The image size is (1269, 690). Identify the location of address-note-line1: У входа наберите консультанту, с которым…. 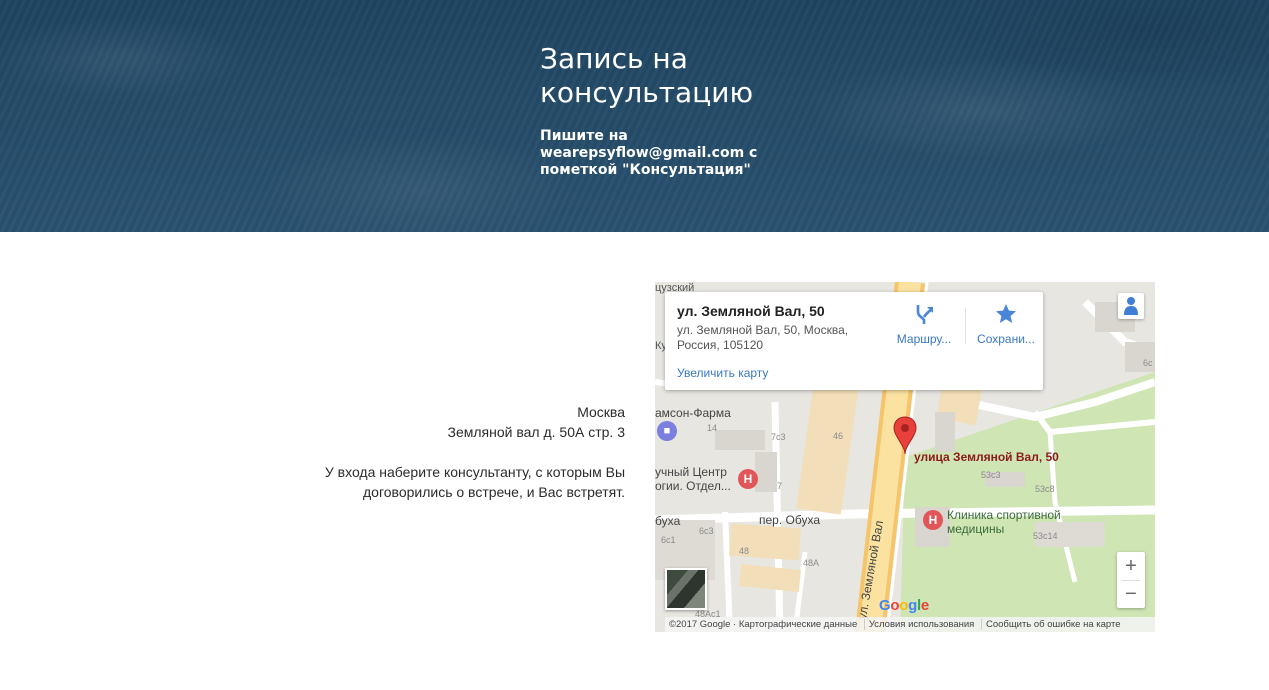
(474, 472).